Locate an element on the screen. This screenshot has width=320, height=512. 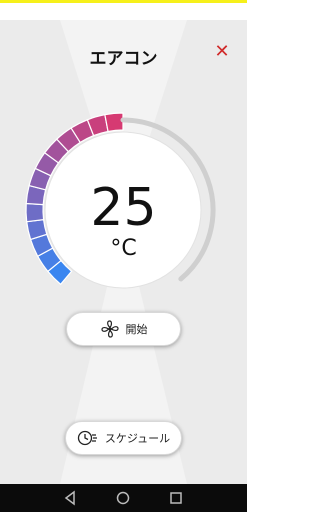
start-button: 開始 is located at coordinates (123, 329).